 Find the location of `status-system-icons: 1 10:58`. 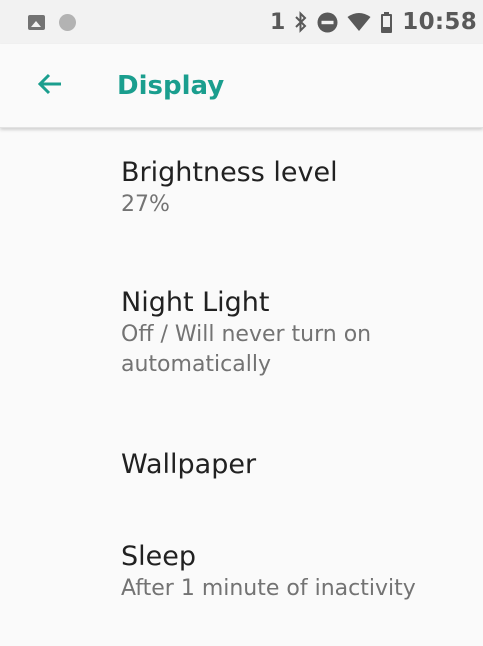

status-system-icons: 1 10:58 is located at coordinates (373, 22).